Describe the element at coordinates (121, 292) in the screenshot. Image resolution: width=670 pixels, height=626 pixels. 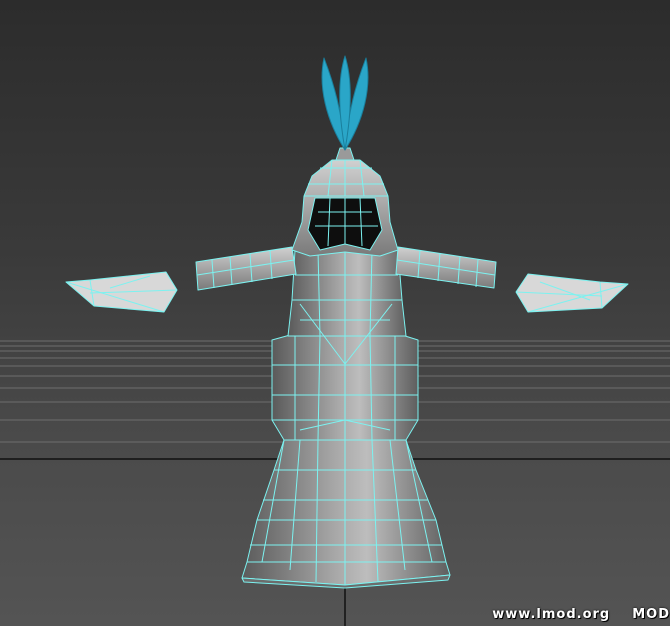
I see `left-hand` at that location.